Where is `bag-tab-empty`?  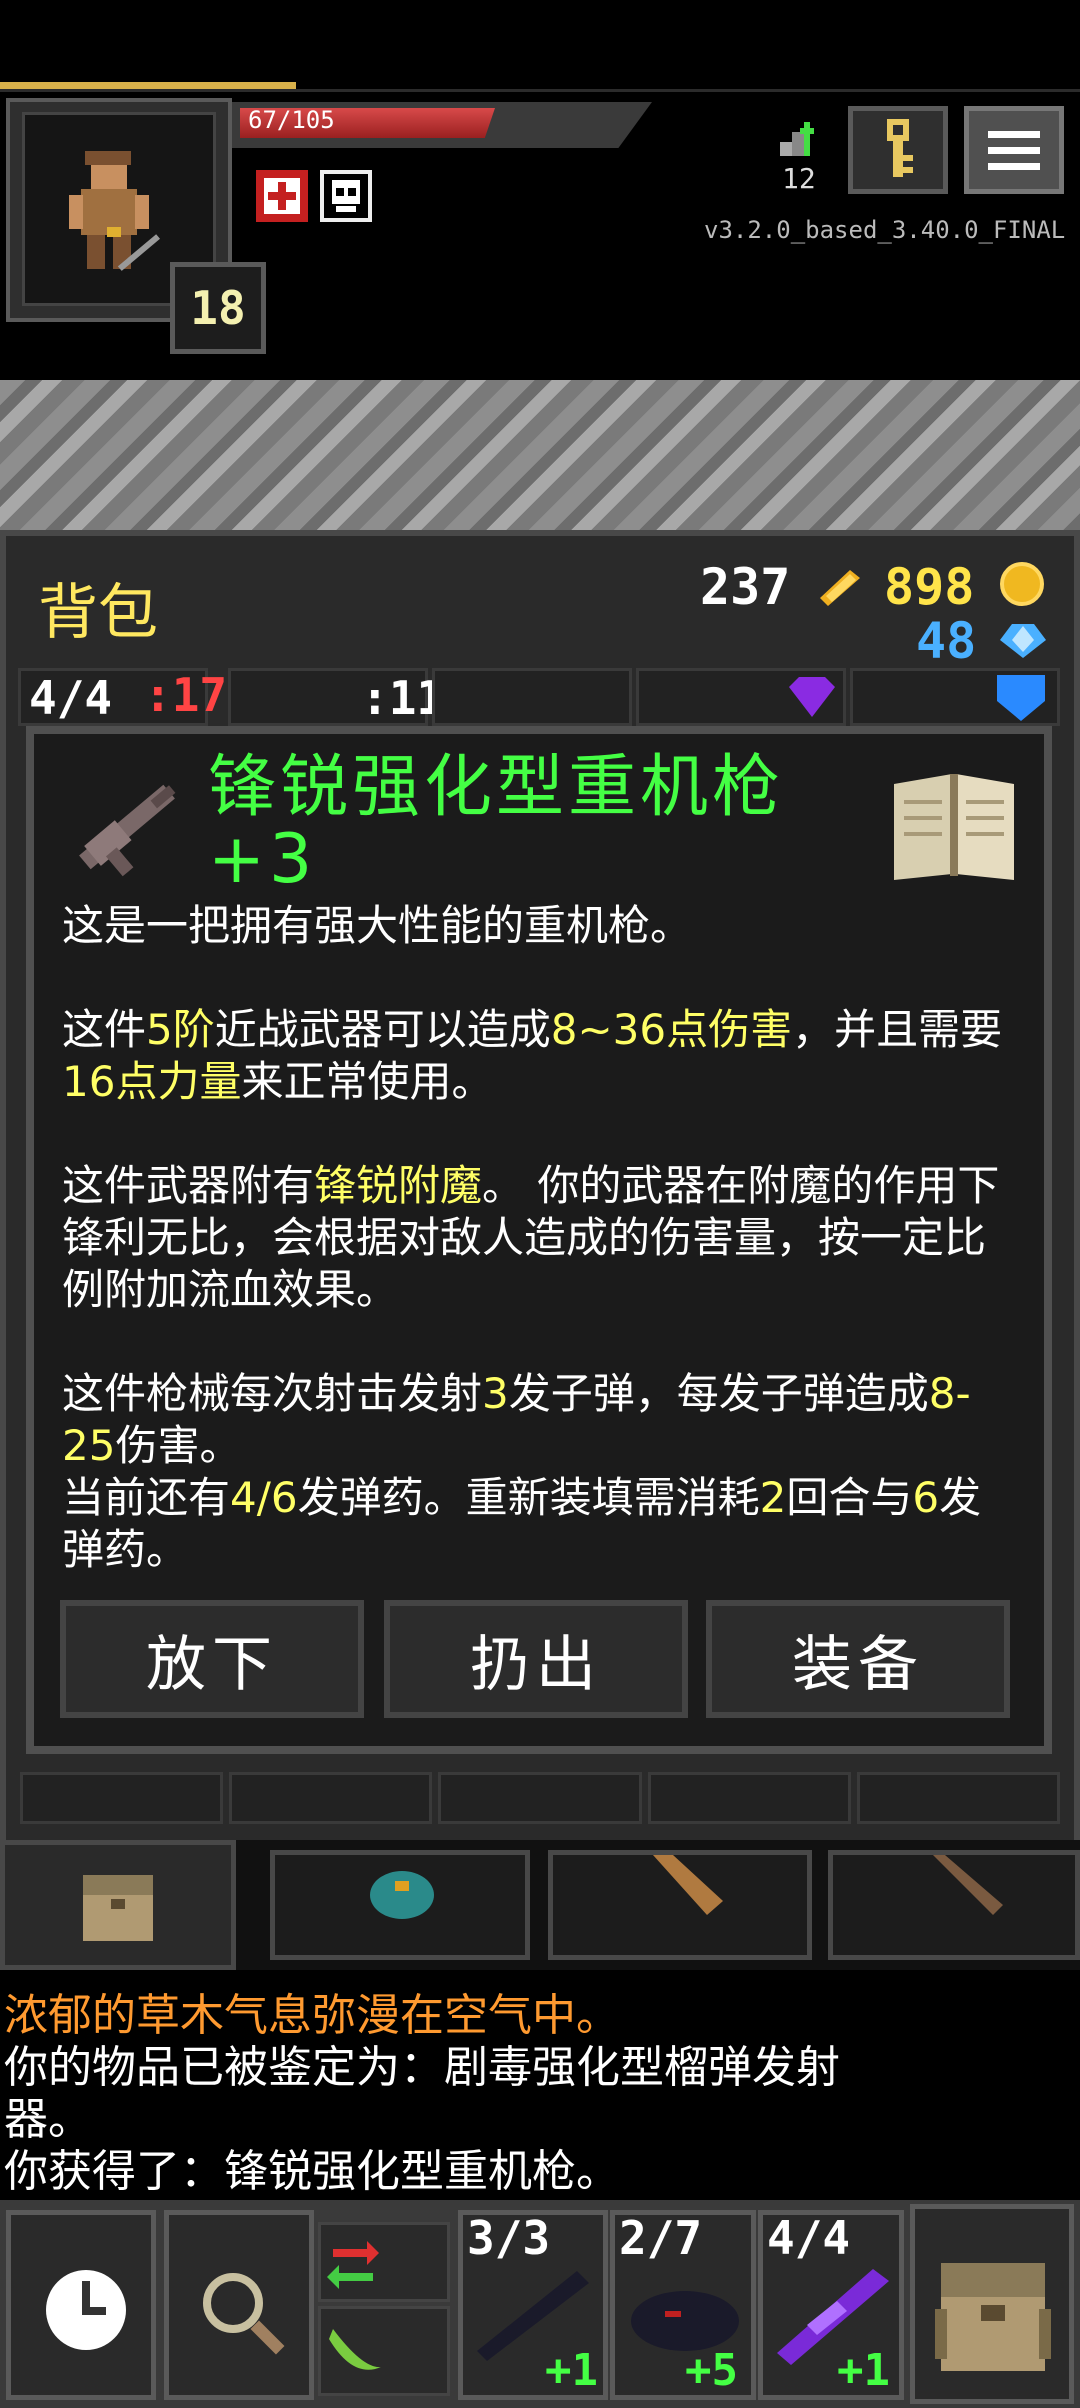 bag-tab-empty is located at coordinates (532, 697).